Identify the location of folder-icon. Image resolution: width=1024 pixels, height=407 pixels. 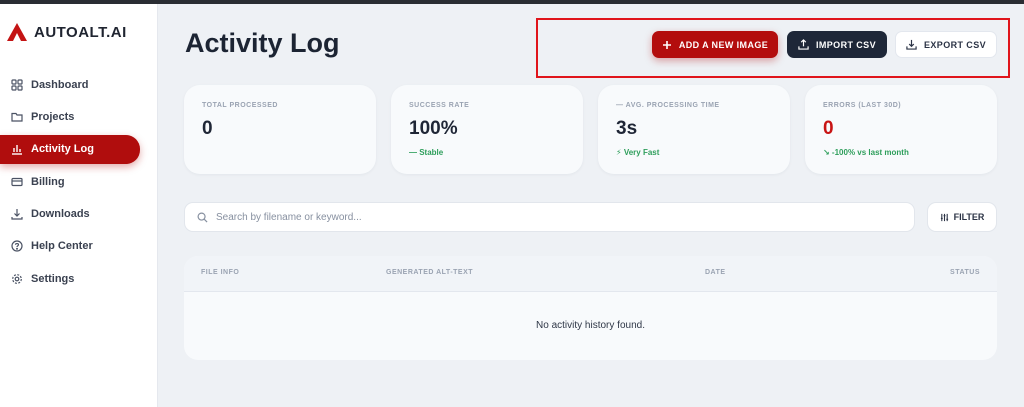
(17, 117).